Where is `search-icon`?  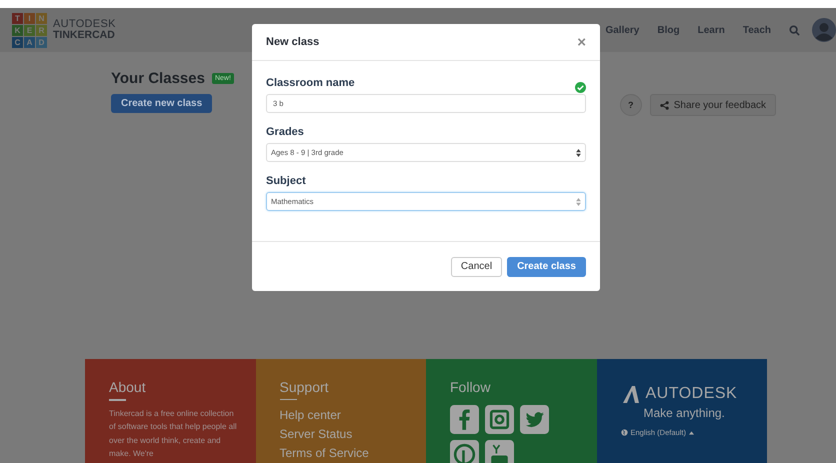 search-icon is located at coordinates (794, 30).